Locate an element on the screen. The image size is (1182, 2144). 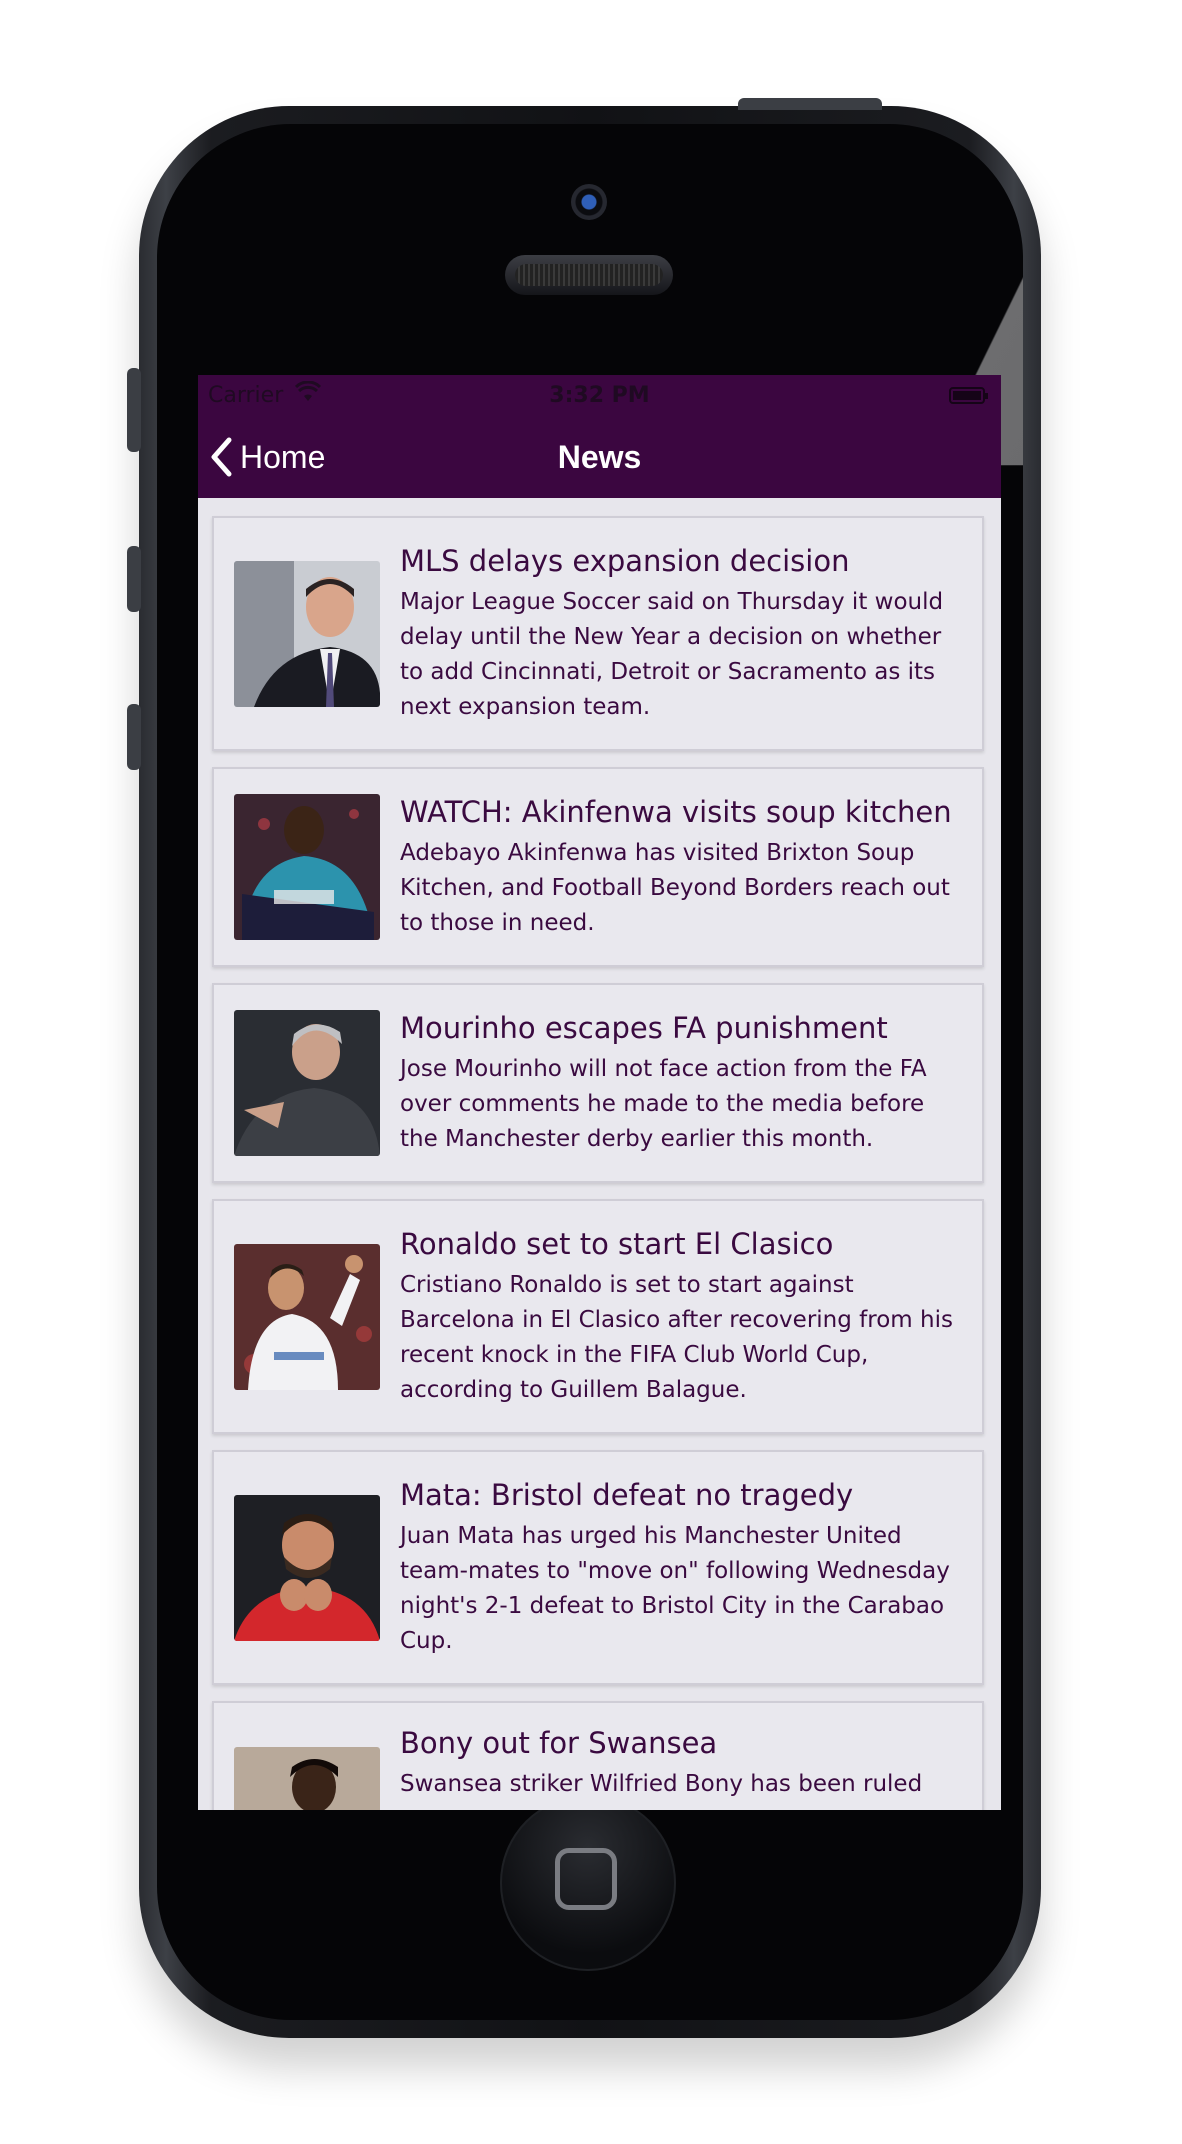
article-headline: Mata: Bristol defeat no tragedy is located at coordinates (627, 1494).